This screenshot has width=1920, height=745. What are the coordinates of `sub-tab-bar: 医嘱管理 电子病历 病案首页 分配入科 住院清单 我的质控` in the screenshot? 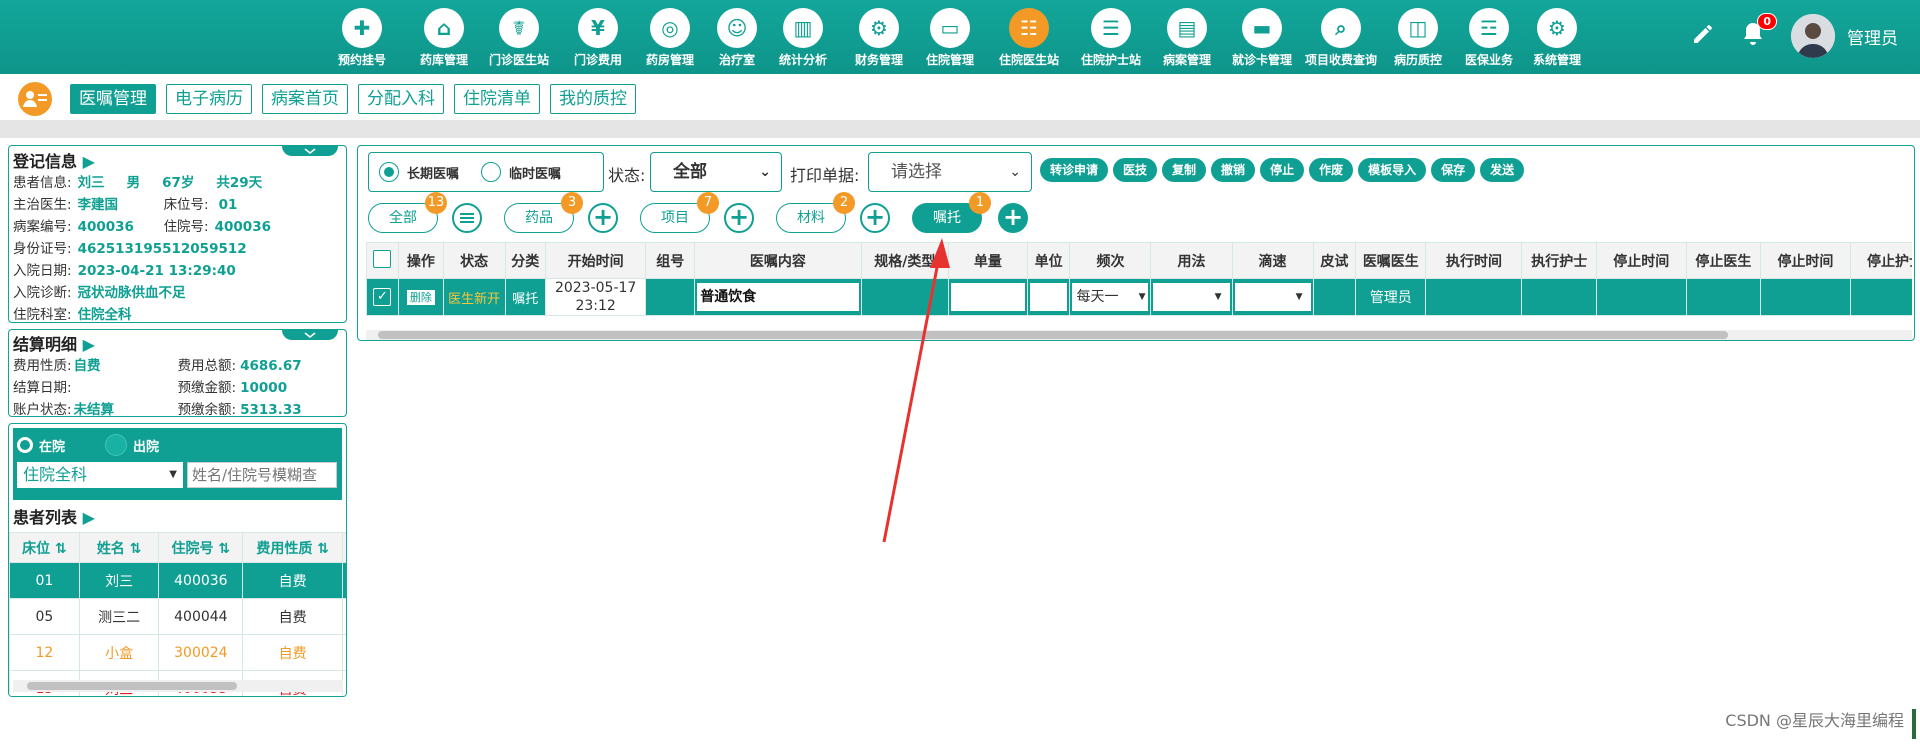 It's located at (960, 97).